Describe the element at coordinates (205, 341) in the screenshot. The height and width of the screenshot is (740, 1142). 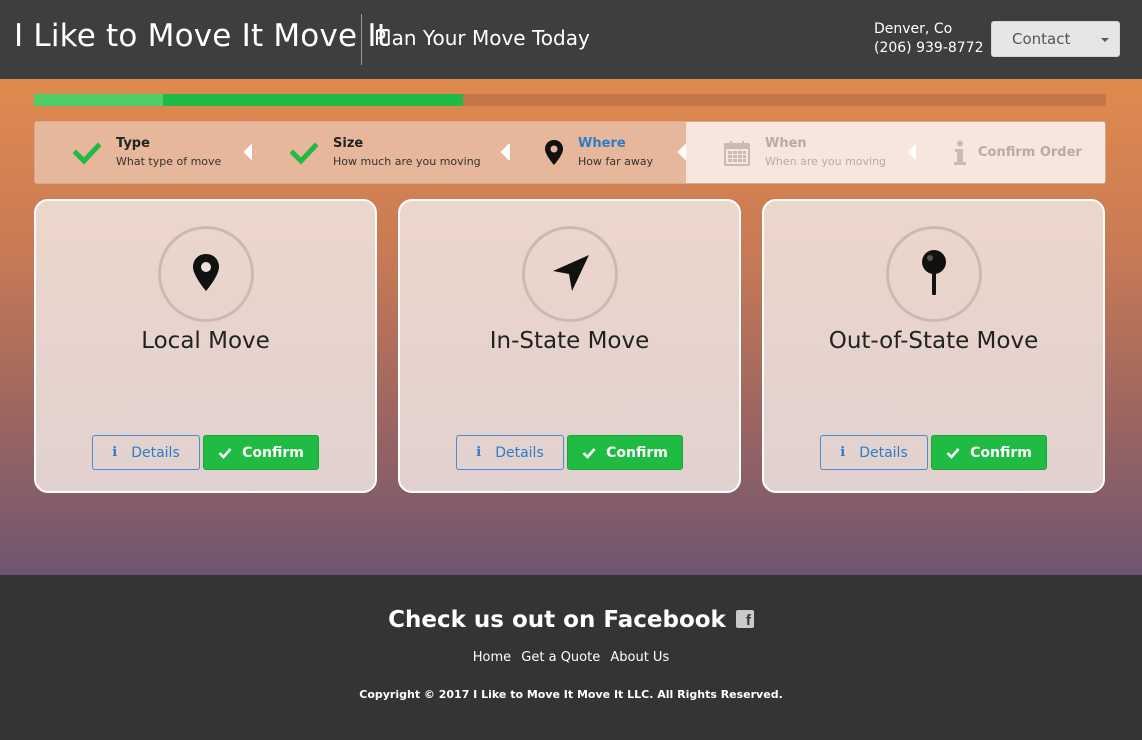
I see `card-title: Local Move` at that location.